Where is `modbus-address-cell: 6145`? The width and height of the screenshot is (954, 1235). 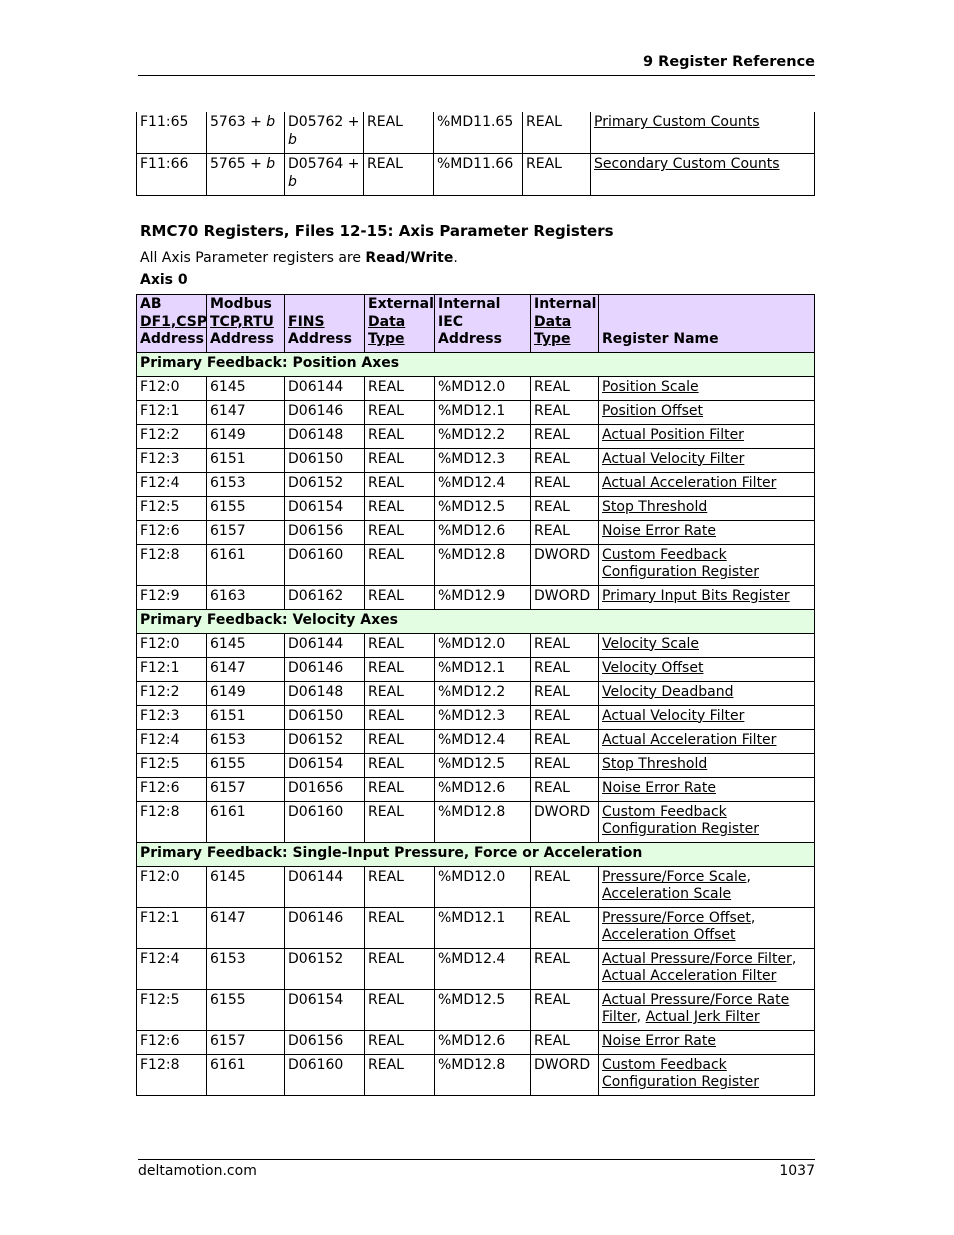
modbus-address-cell: 6145 is located at coordinates (245, 886).